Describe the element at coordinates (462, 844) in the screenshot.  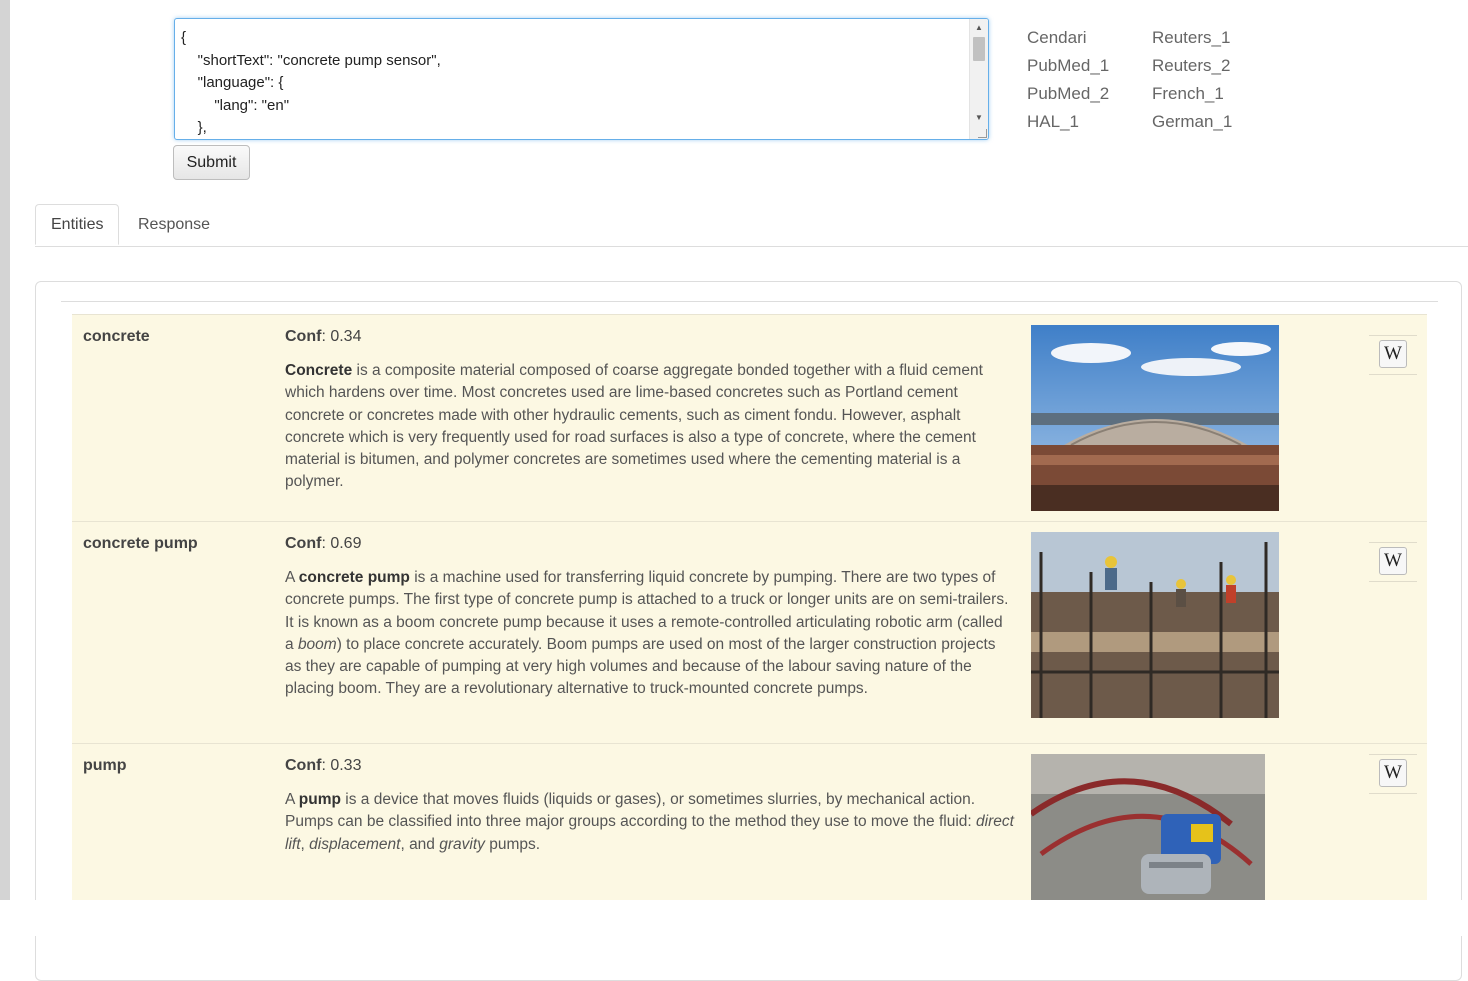
I see `desc-italic: gravity` at that location.